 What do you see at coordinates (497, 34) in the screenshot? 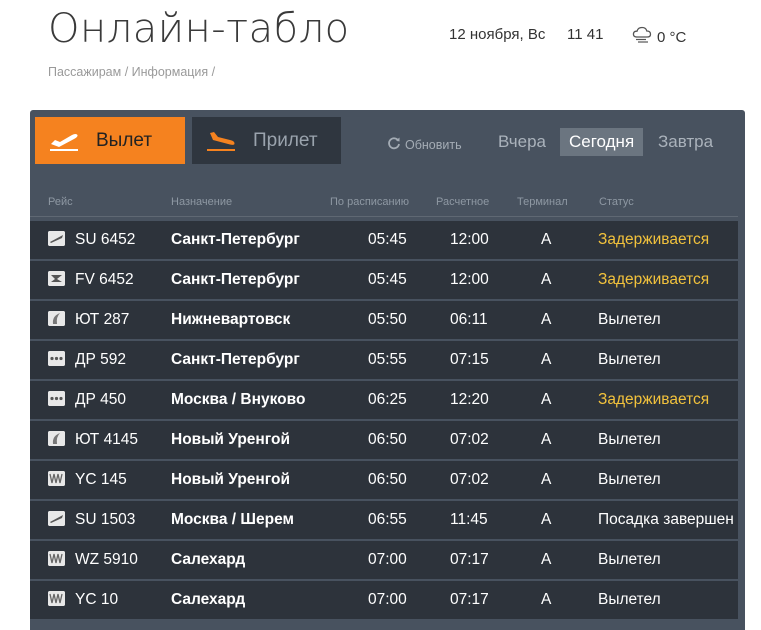
I see `header-date: 12 ноября, Вс` at bounding box center [497, 34].